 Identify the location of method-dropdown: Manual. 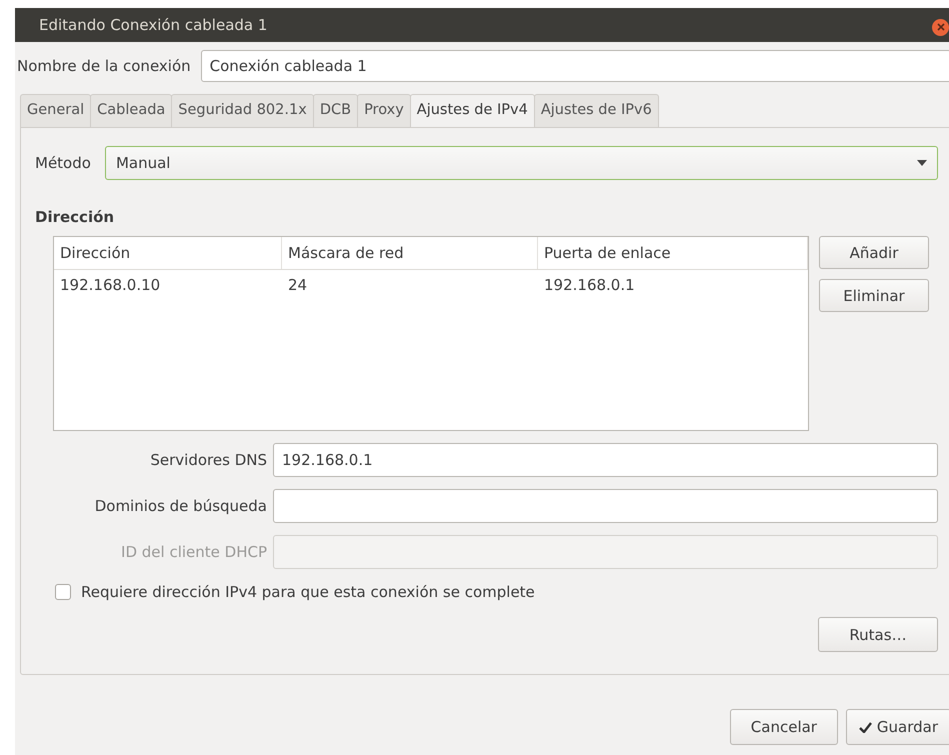
(521, 163).